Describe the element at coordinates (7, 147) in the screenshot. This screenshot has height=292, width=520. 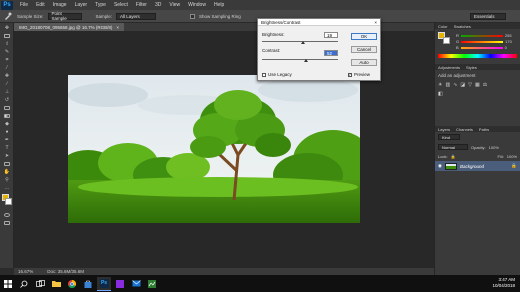
I see `type-tool-icon: T` at that location.